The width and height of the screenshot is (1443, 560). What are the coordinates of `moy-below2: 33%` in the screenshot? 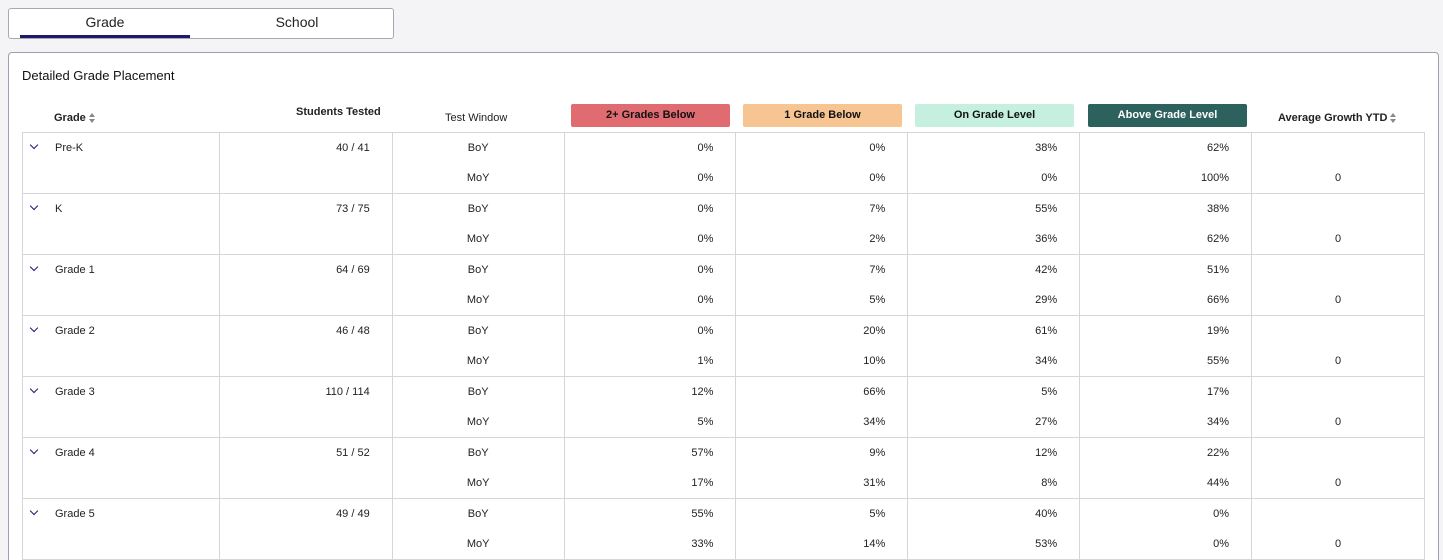 It's located at (702, 544).